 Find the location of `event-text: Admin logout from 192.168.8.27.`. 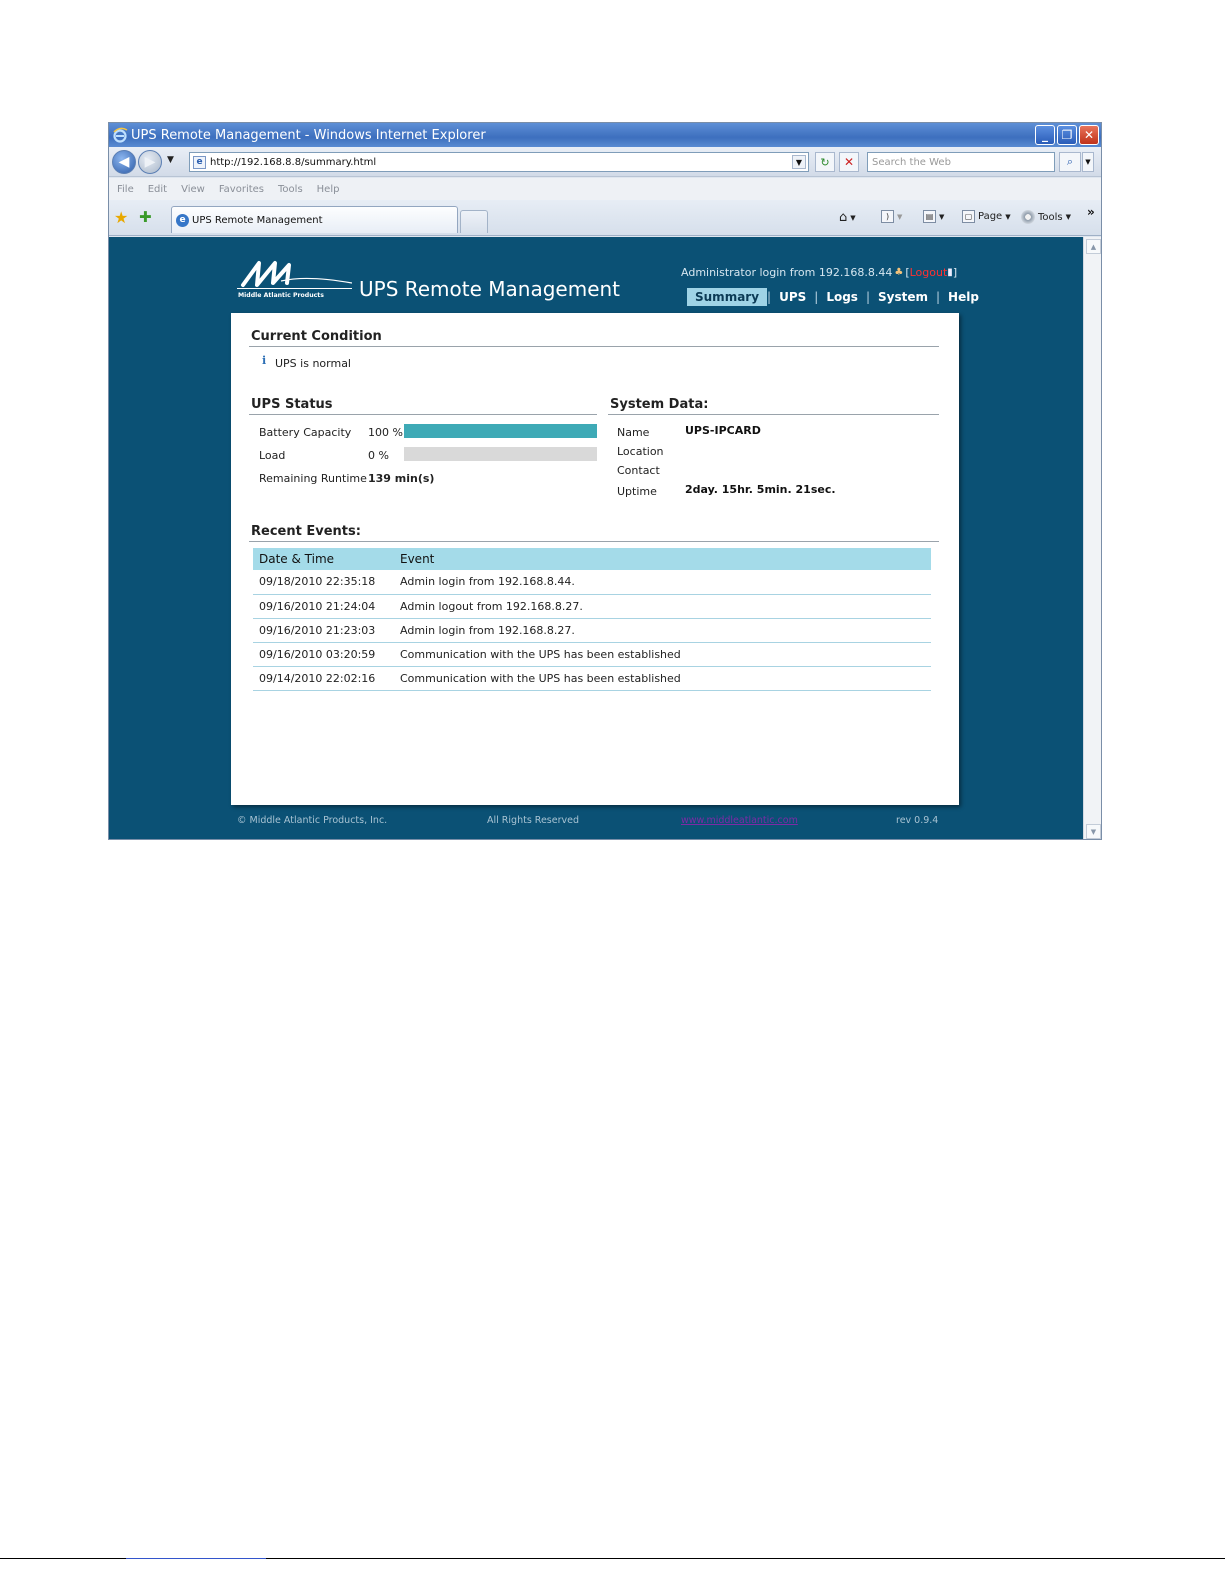

event-text: Admin logout from 192.168.8.27. is located at coordinates (662, 606).